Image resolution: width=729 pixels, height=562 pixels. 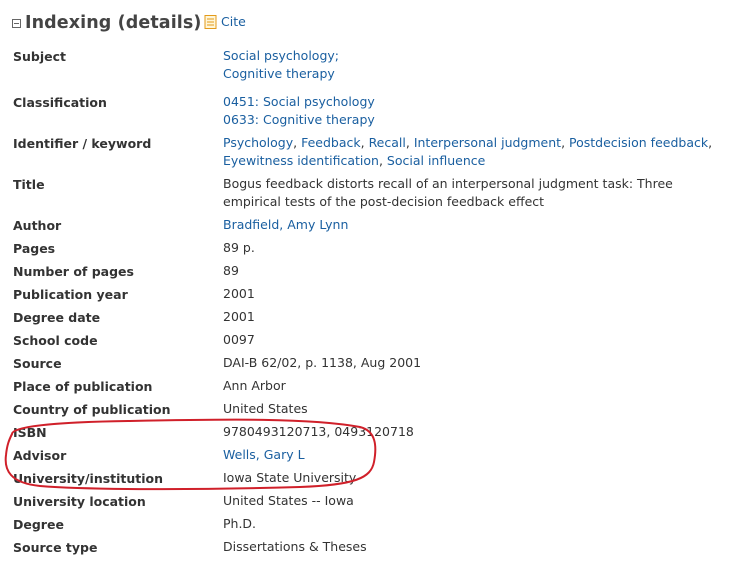 I want to click on cite-link: Cite, so click(x=225, y=21).